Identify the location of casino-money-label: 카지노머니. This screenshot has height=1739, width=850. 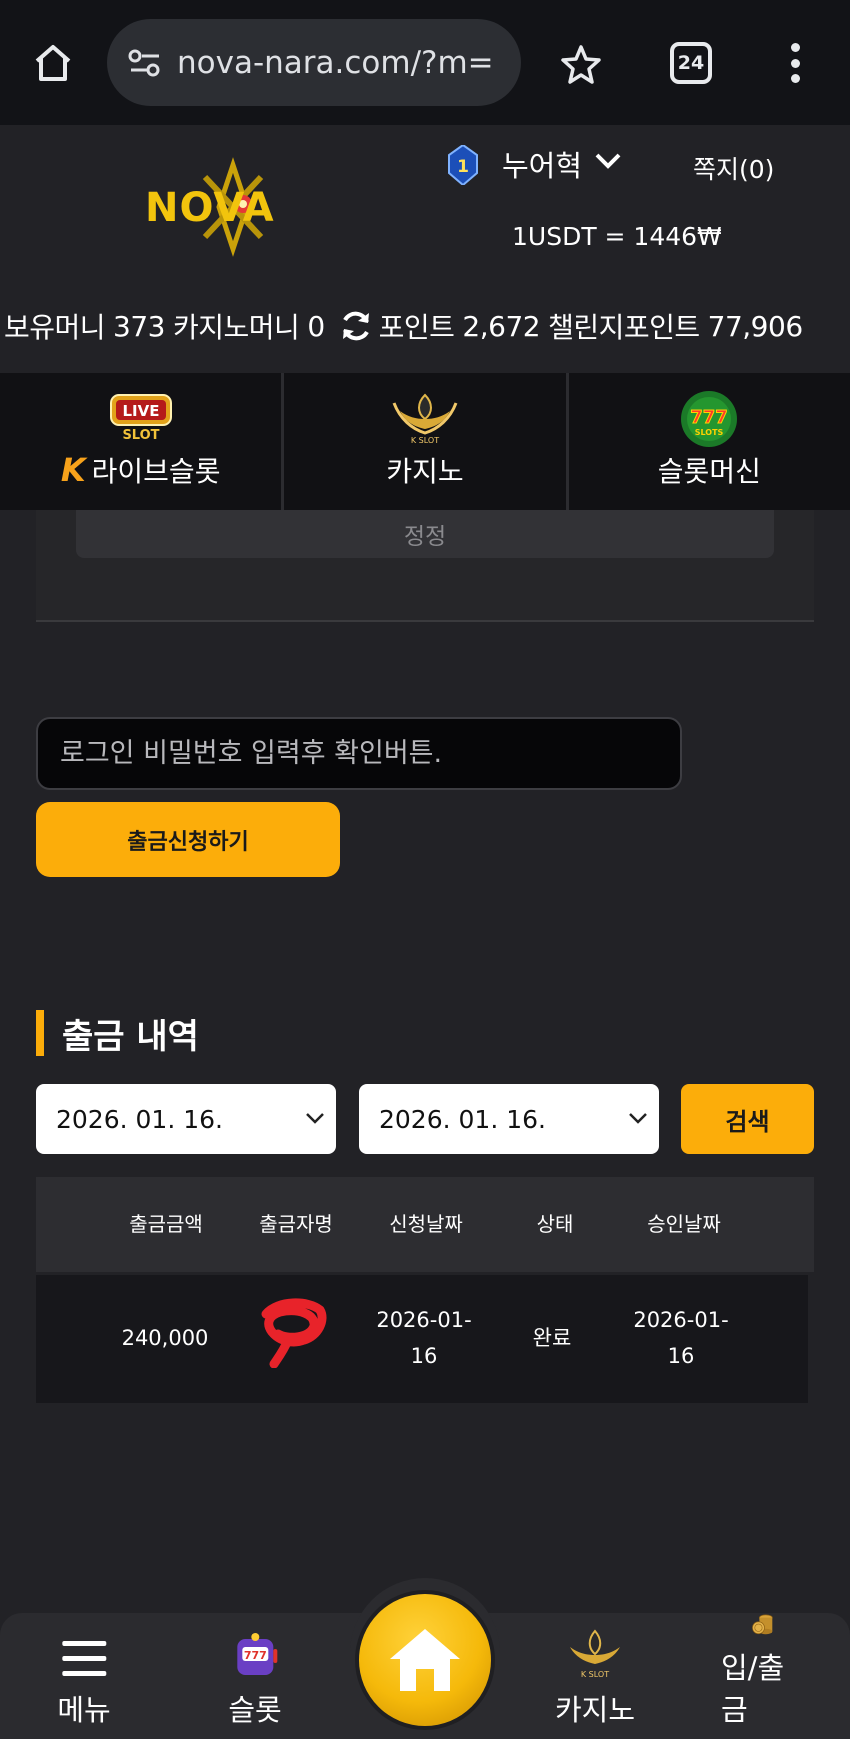
(236, 327).